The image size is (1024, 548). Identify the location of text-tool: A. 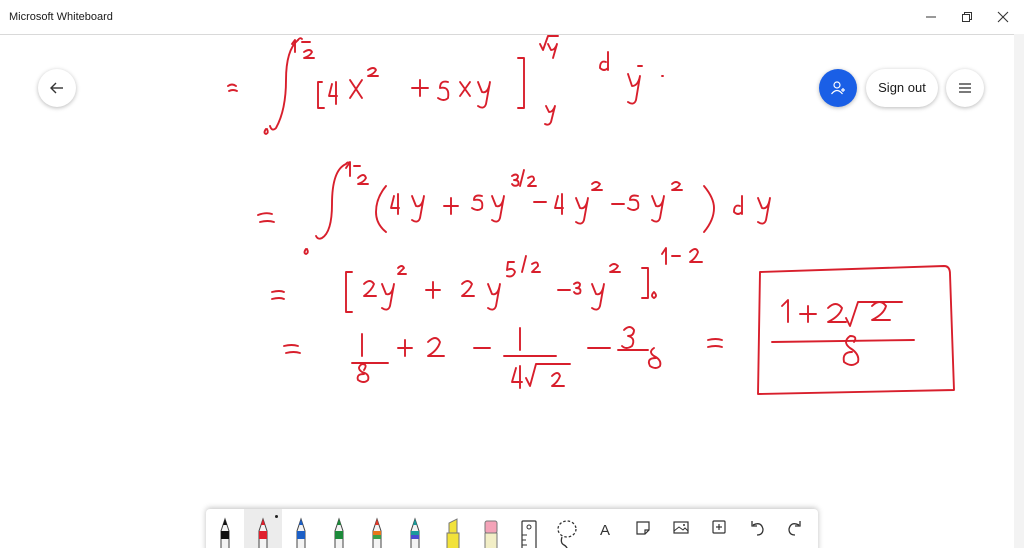
(605, 528).